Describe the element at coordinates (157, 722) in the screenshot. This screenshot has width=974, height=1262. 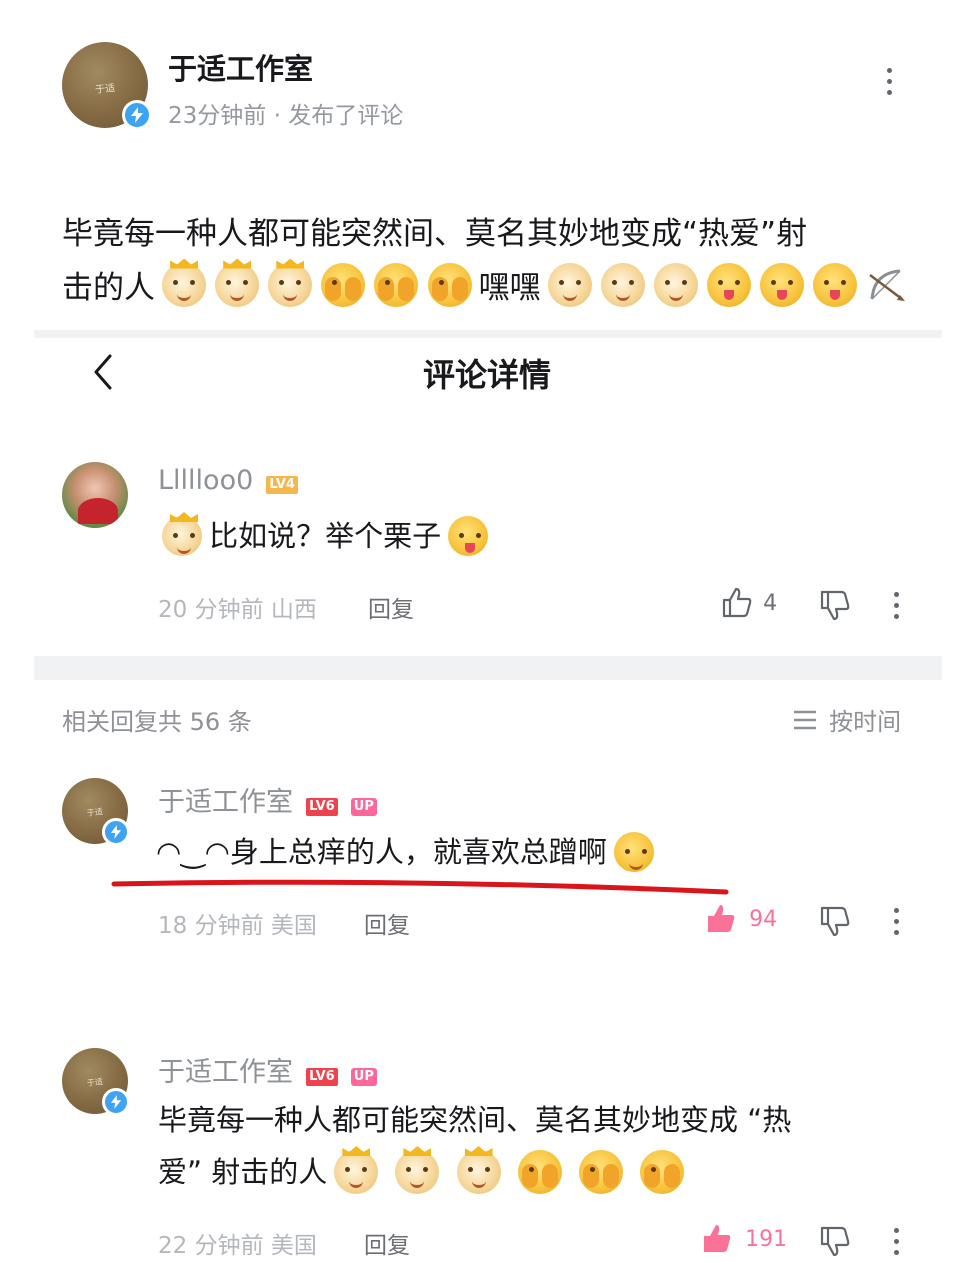
I see `reply-count-label: 相关回复共 56 条` at that location.